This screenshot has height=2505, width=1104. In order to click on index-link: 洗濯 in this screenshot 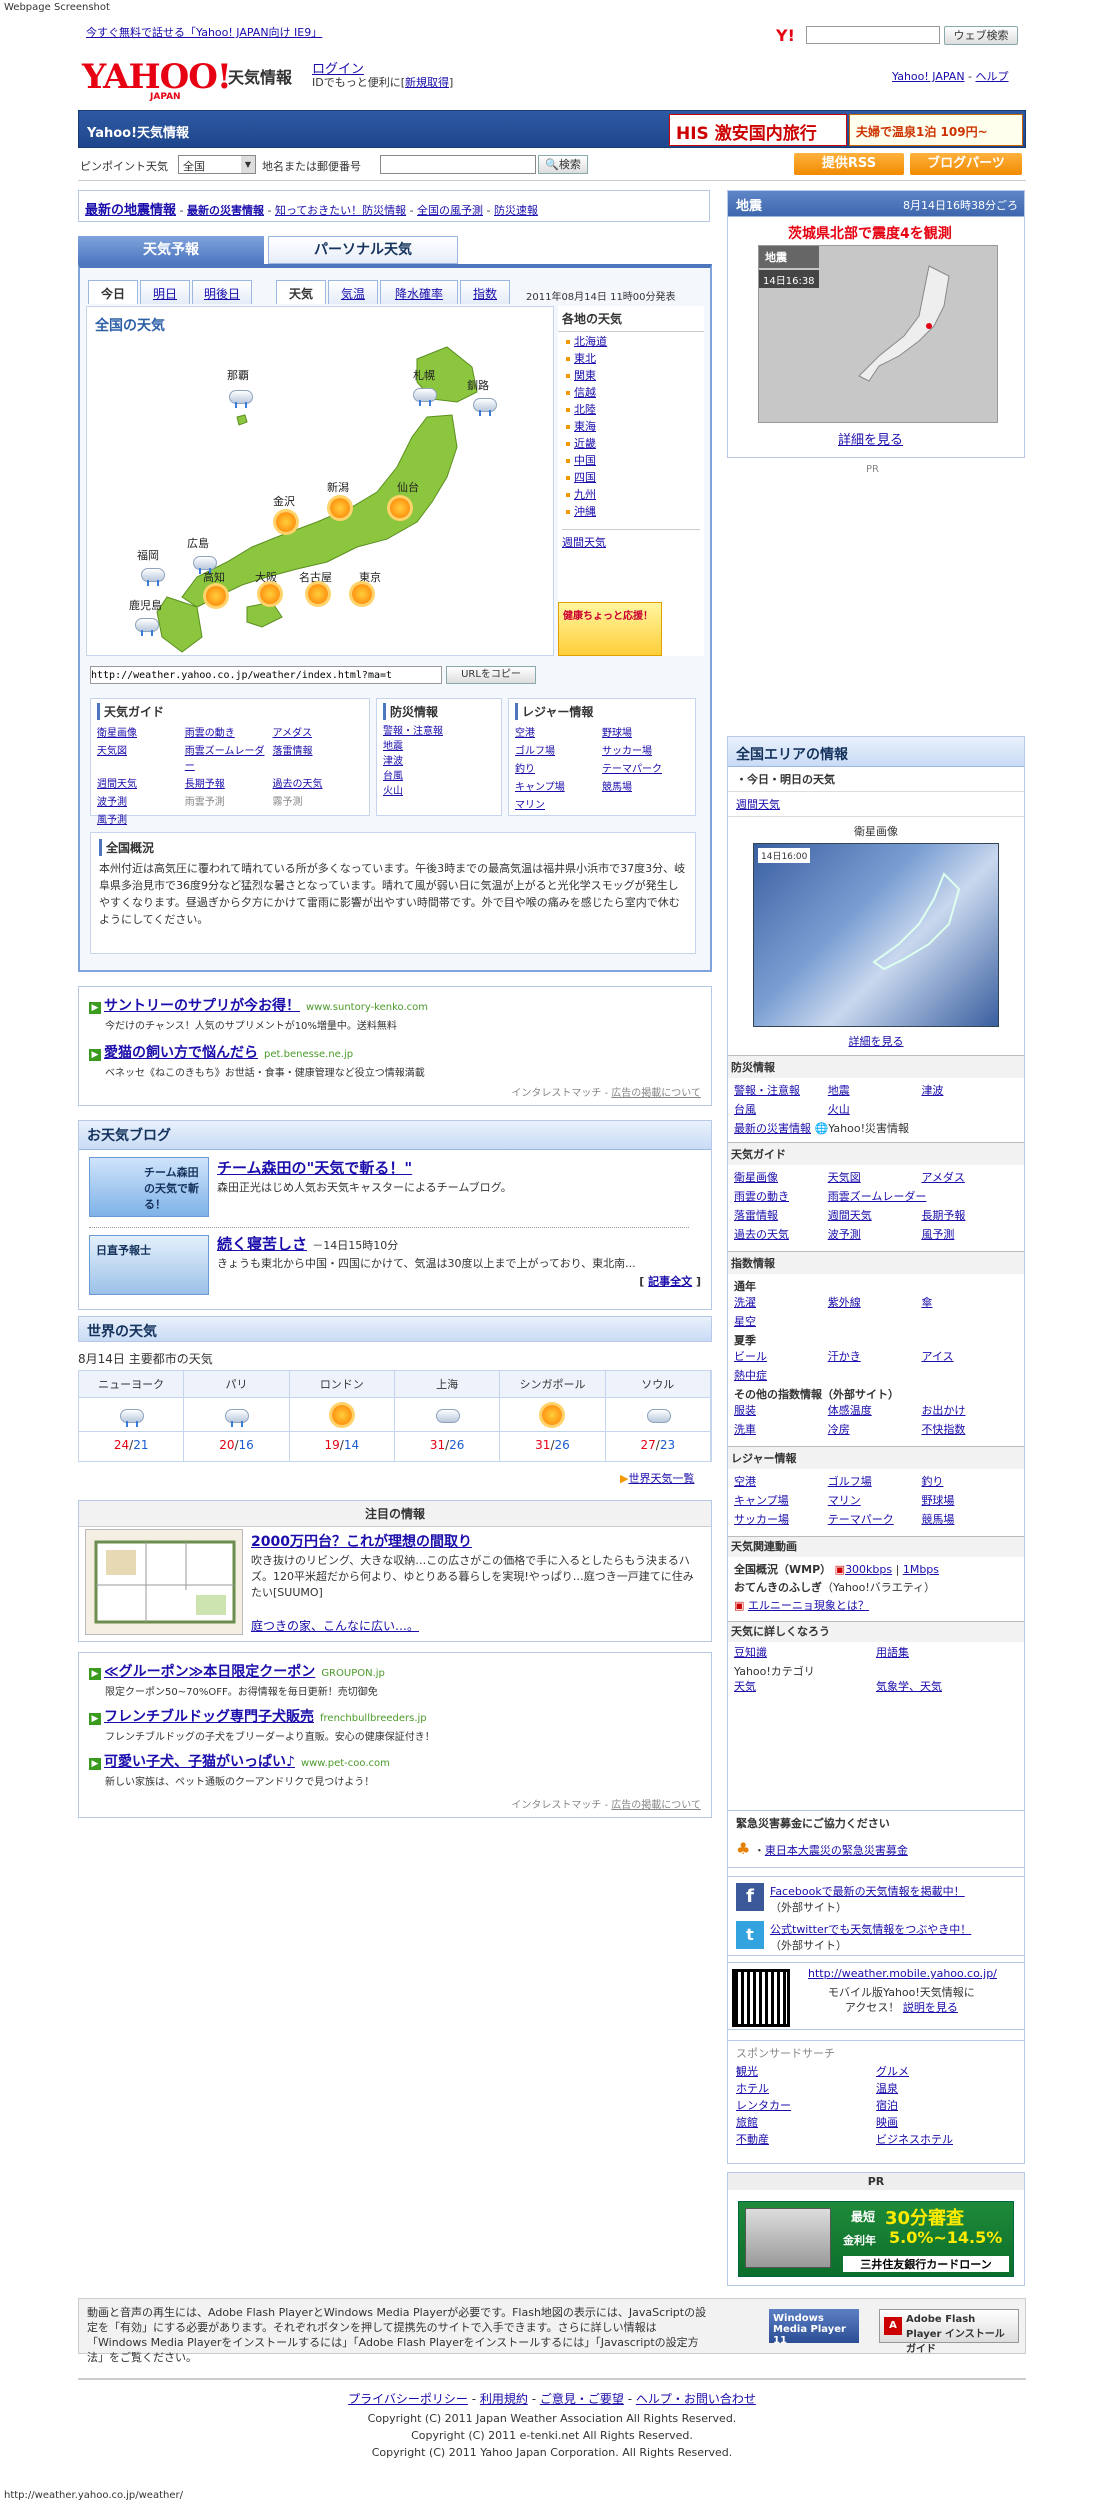, I will do `click(781, 1302)`.